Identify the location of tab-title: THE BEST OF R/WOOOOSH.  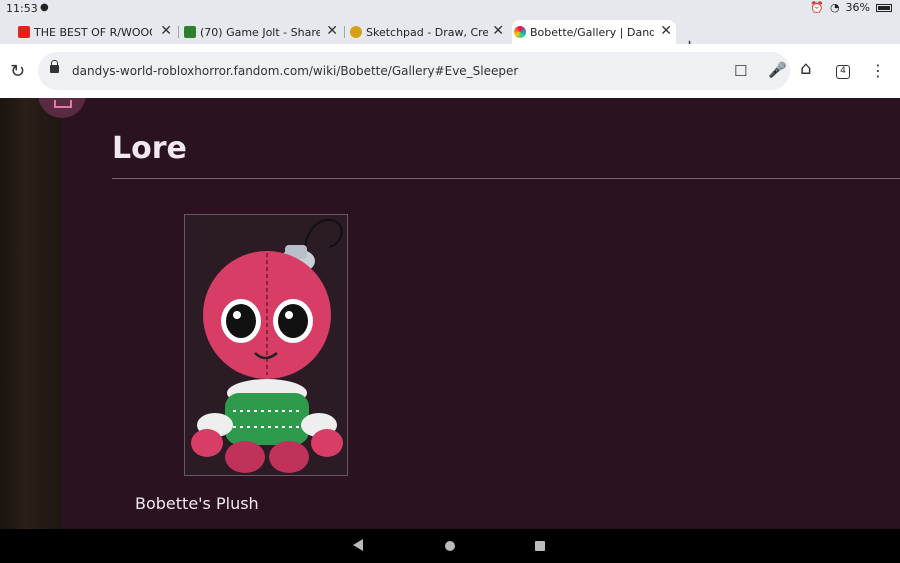
(93, 32).